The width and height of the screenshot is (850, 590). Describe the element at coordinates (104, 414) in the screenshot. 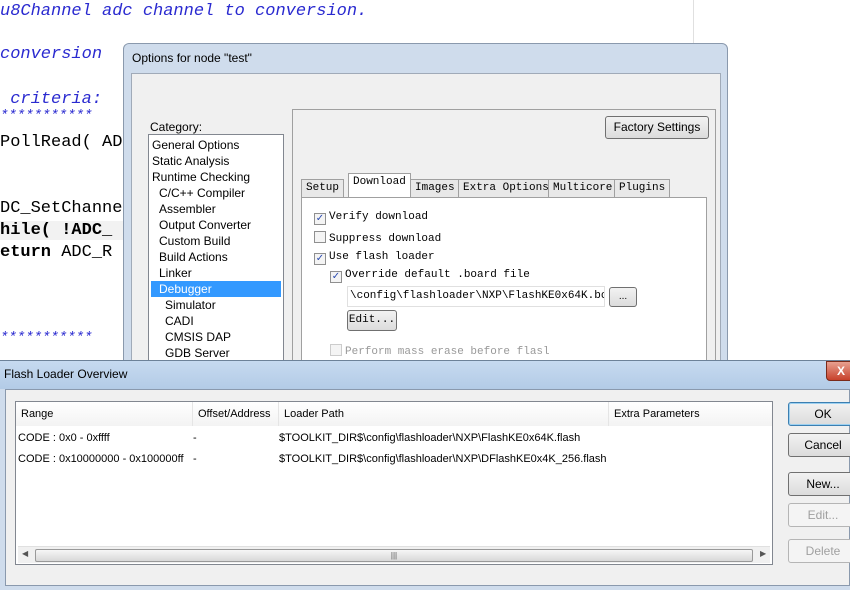

I see `column-header-range: Range` at that location.